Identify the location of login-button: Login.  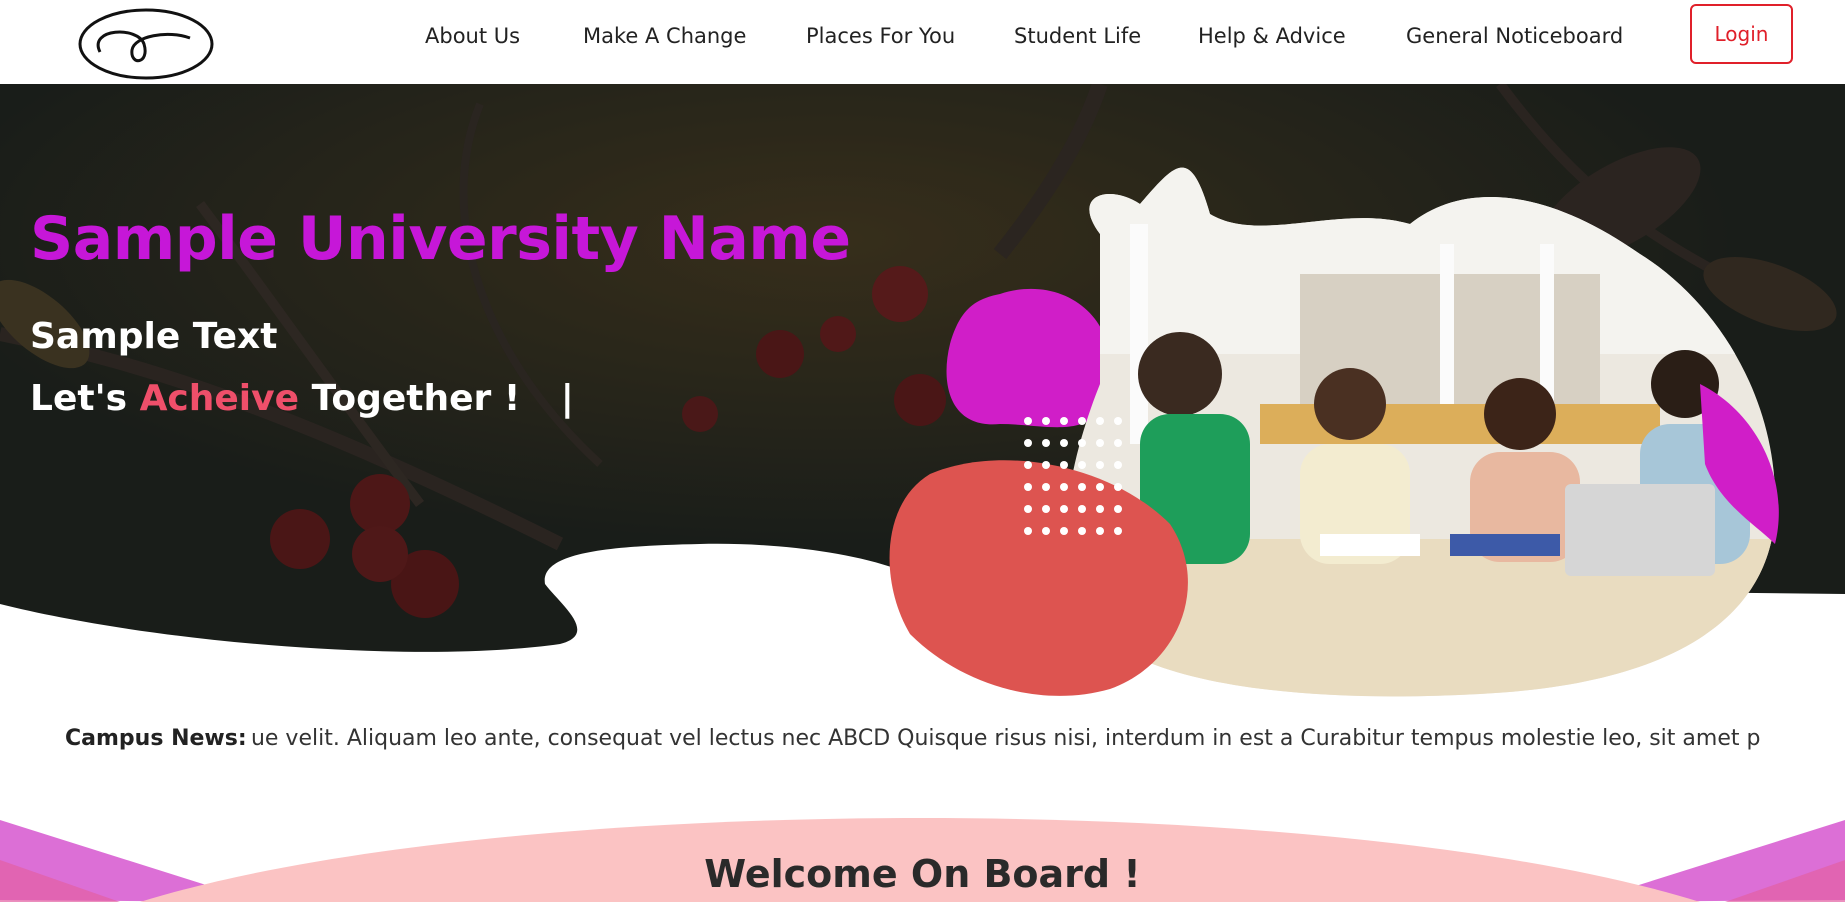
(1741, 34).